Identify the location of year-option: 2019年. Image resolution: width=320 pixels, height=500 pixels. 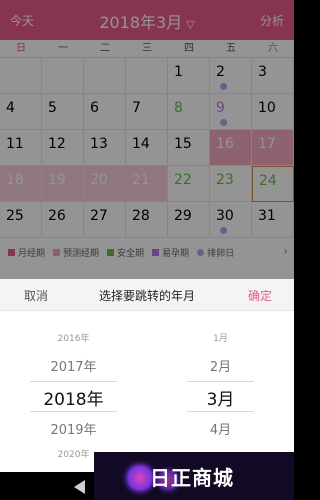
(73, 428).